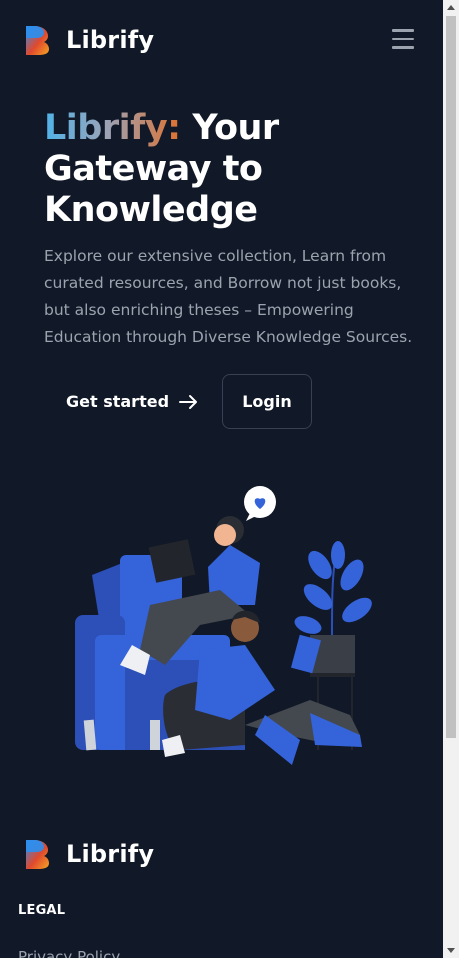 This screenshot has height=958, width=459. What do you see at coordinates (451, 7) in the screenshot?
I see `scroll-up-arrow-icon` at bounding box center [451, 7].